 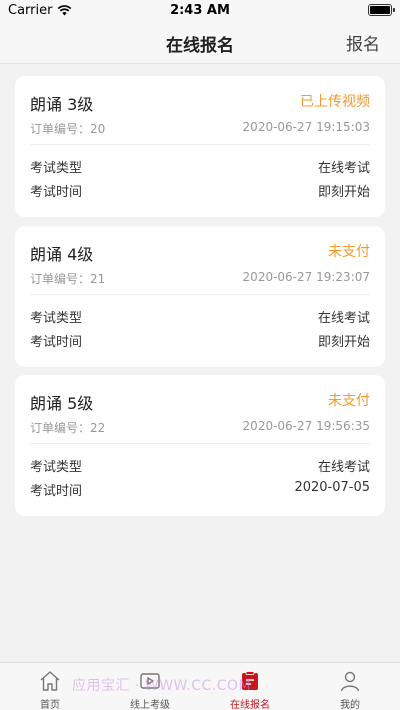 I want to click on navigation-bar: 在线报名 报名, so click(x=200, y=42).